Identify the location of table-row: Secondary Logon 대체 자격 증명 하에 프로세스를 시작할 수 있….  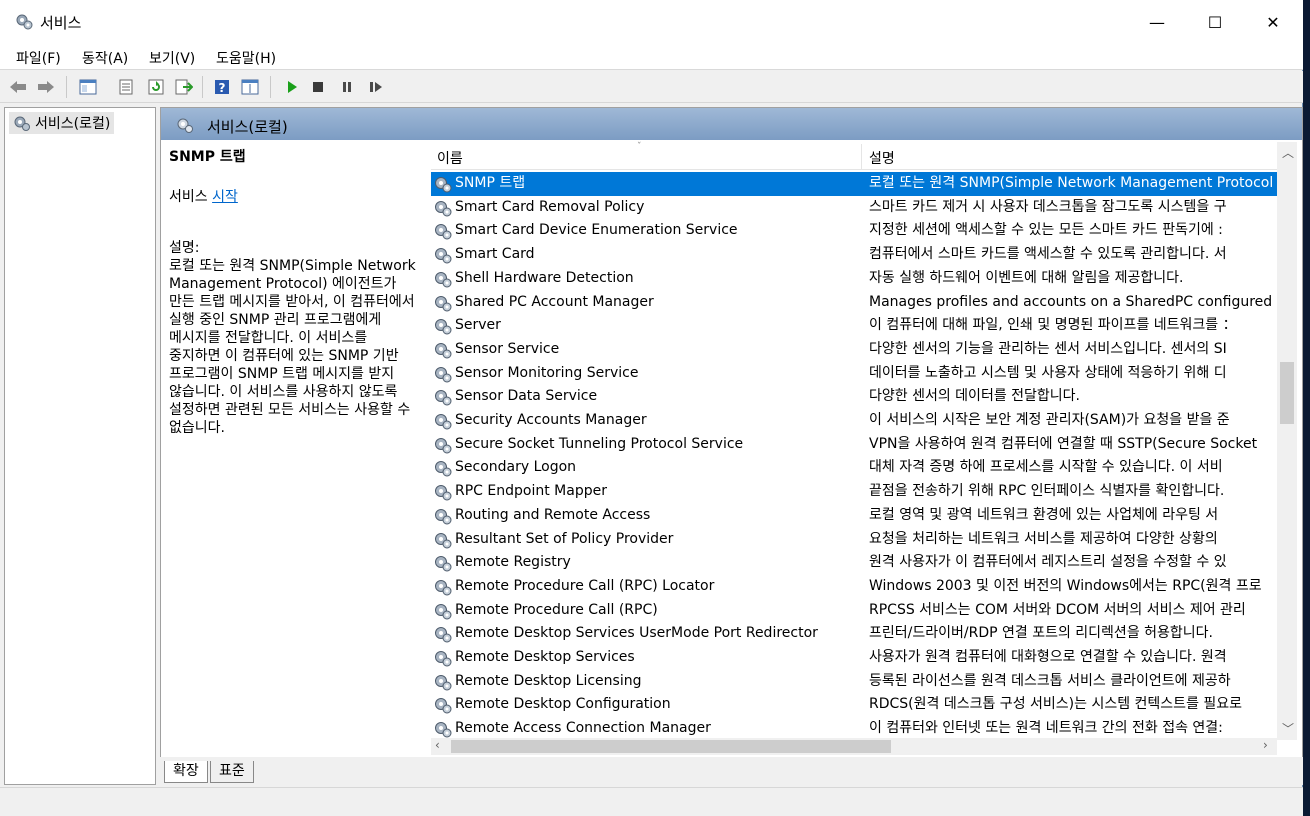
(856, 468).